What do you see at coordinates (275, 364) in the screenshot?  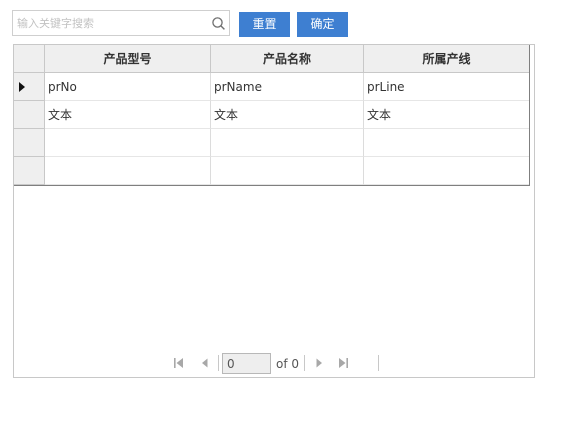 I see `pager: of 0` at bounding box center [275, 364].